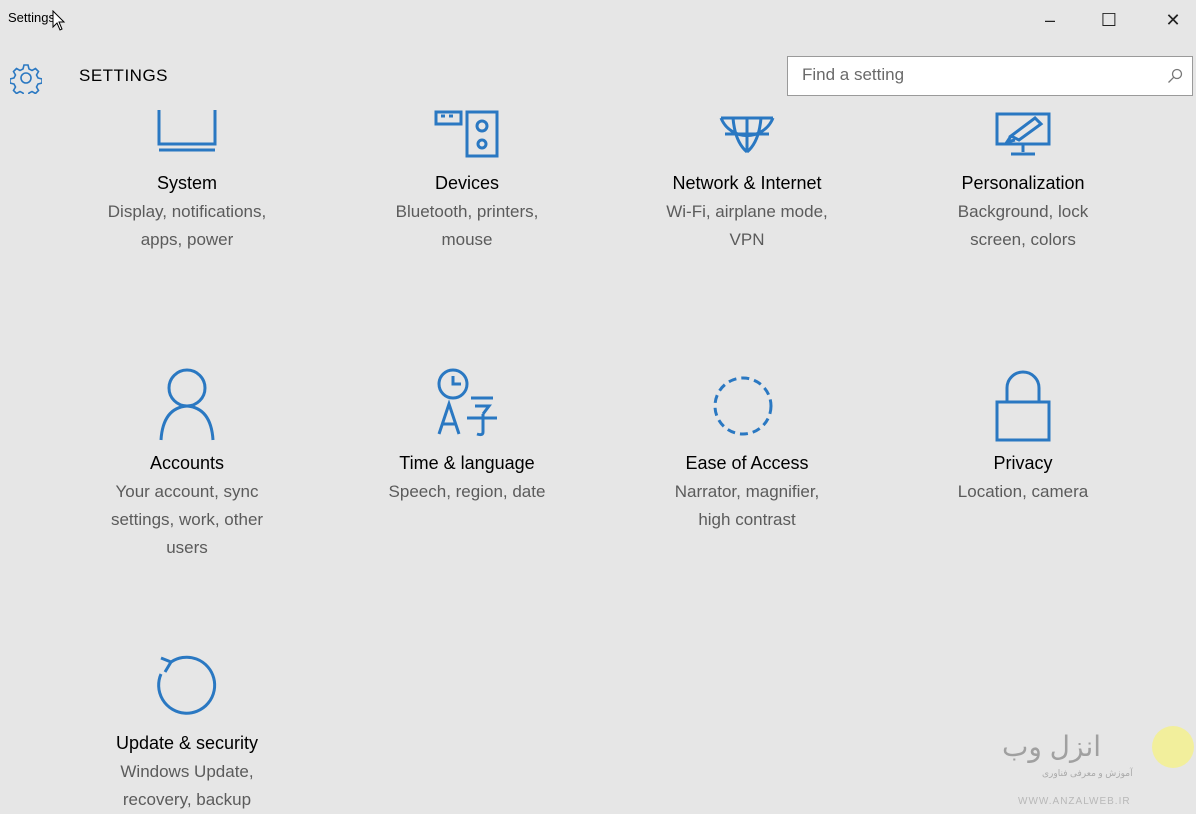 The image size is (1196, 814). Describe the element at coordinates (1052, 746) in the screenshot. I see `watermark-brand: انزل وب` at that location.